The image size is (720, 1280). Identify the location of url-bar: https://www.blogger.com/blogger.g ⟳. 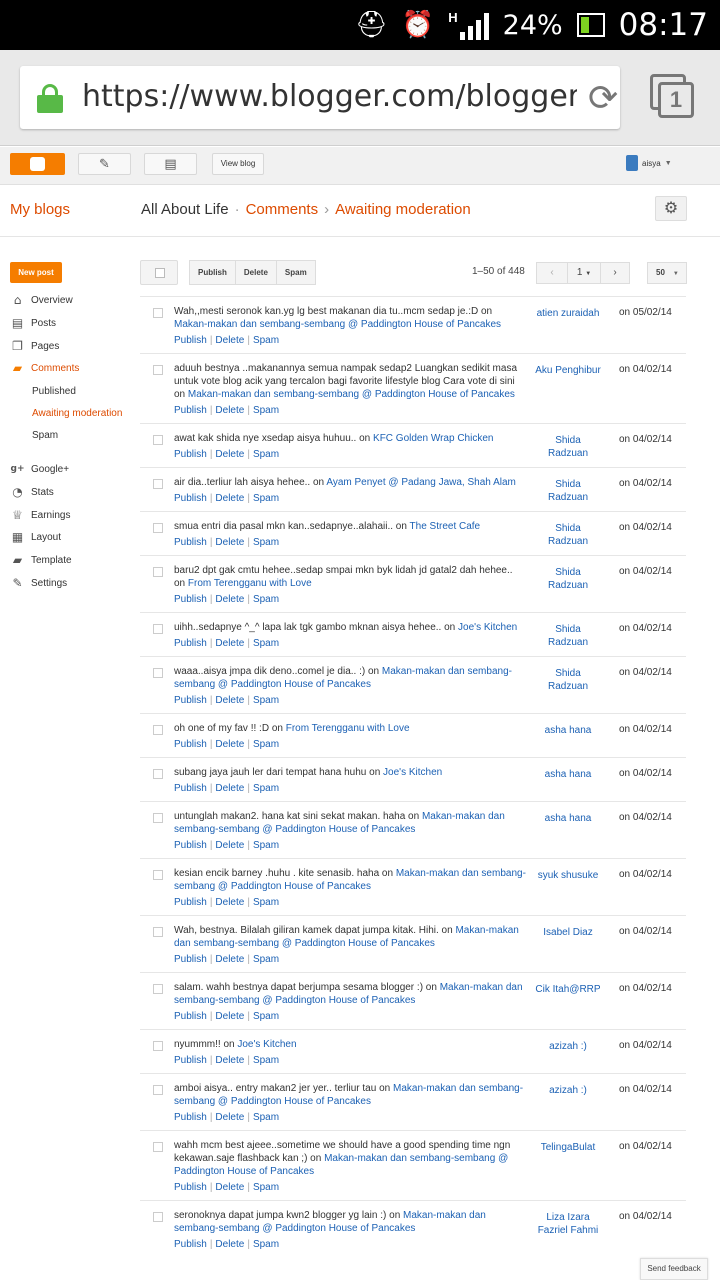
(320, 97).